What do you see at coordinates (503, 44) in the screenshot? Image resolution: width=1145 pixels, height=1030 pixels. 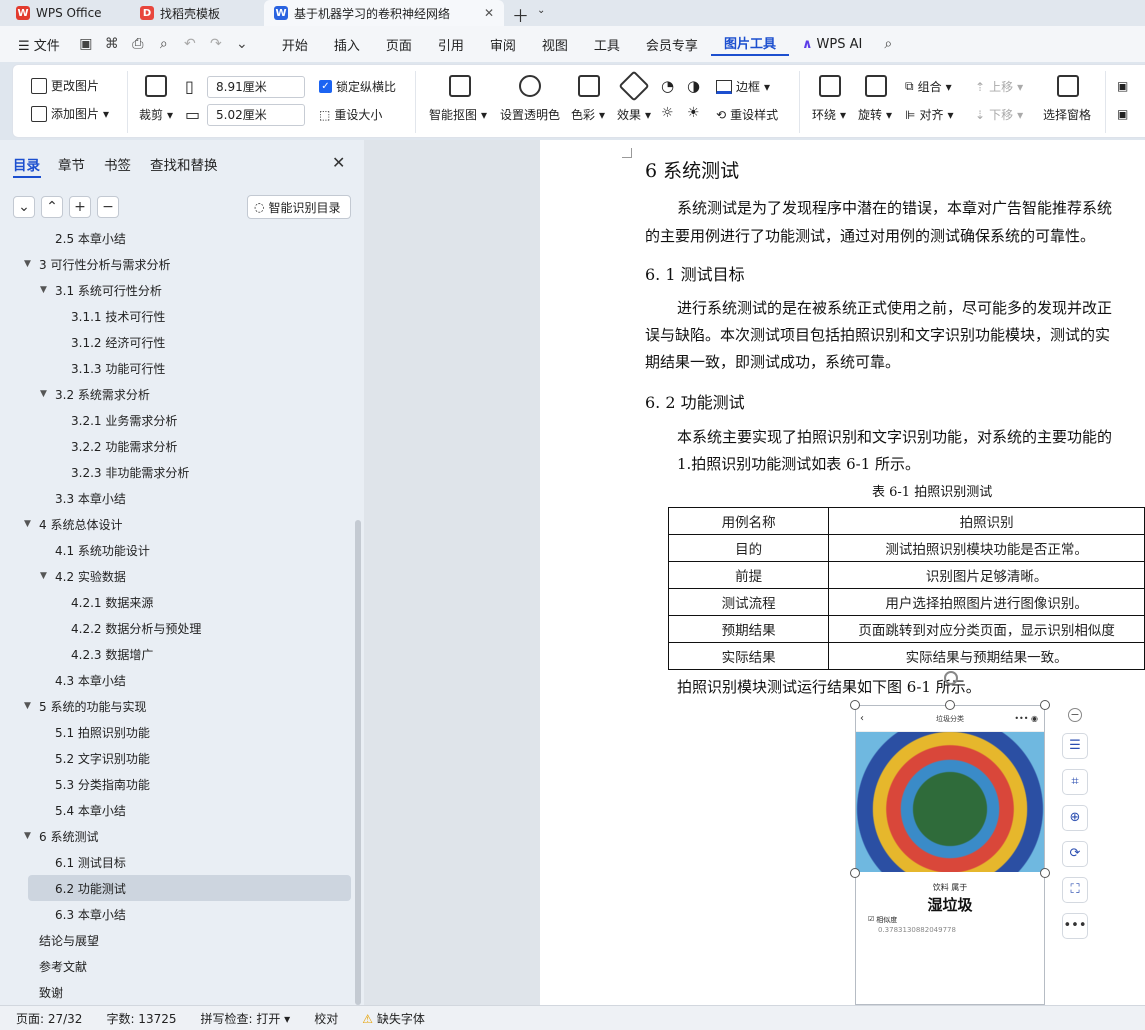 I see `menu-review: 审阅` at bounding box center [503, 44].